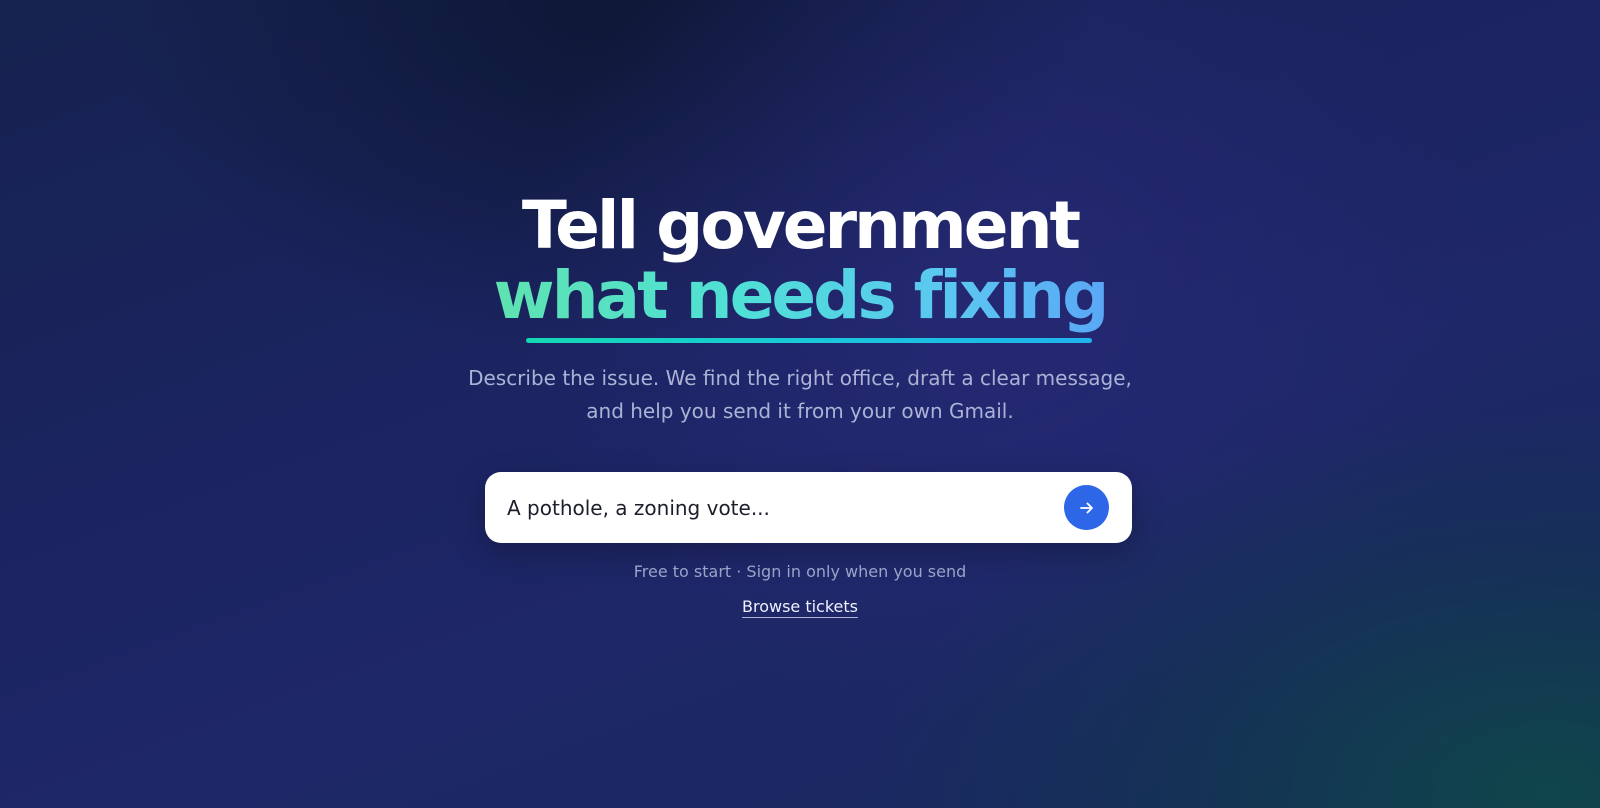 The height and width of the screenshot is (808, 1600). I want to click on headline-secondary-wrapper: what needs fixing, so click(800, 296).